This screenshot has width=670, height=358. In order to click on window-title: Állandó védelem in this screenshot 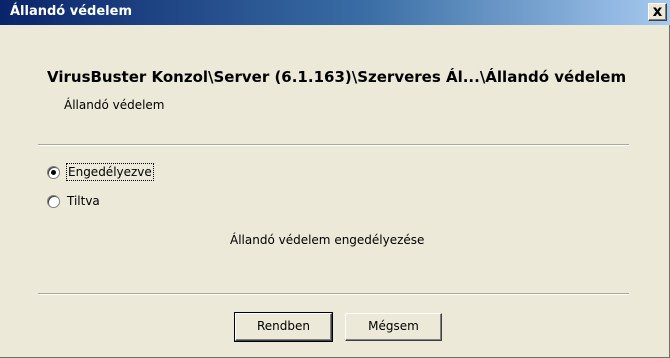, I will do `click(71, 11)`.